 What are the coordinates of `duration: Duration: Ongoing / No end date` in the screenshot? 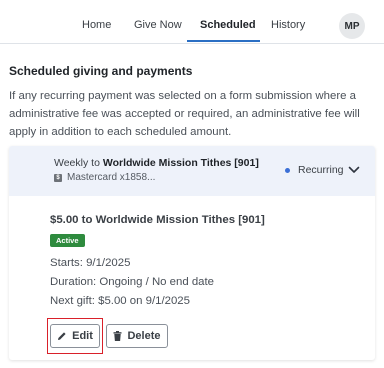 It's located at (132, 282).